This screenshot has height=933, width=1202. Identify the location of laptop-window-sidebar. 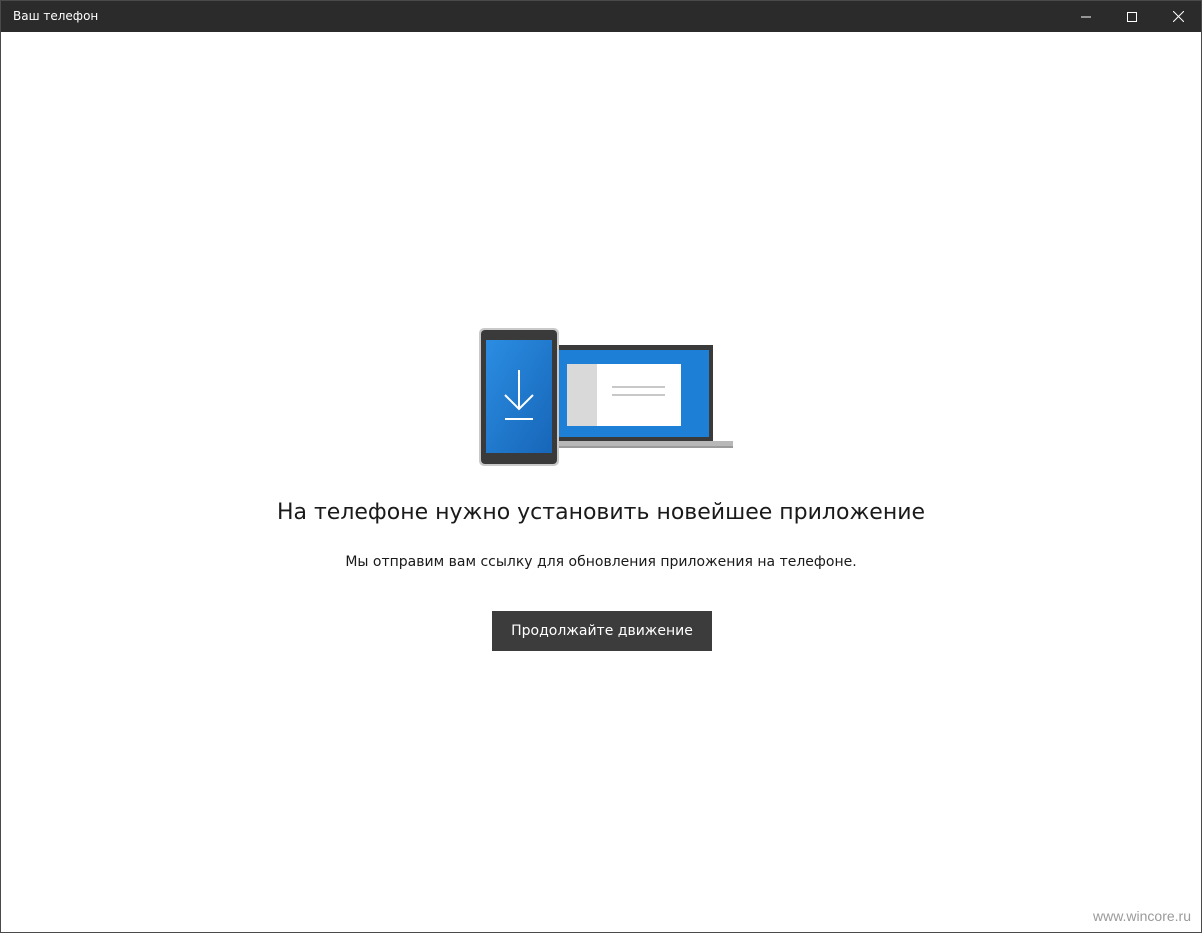
(582, 395).